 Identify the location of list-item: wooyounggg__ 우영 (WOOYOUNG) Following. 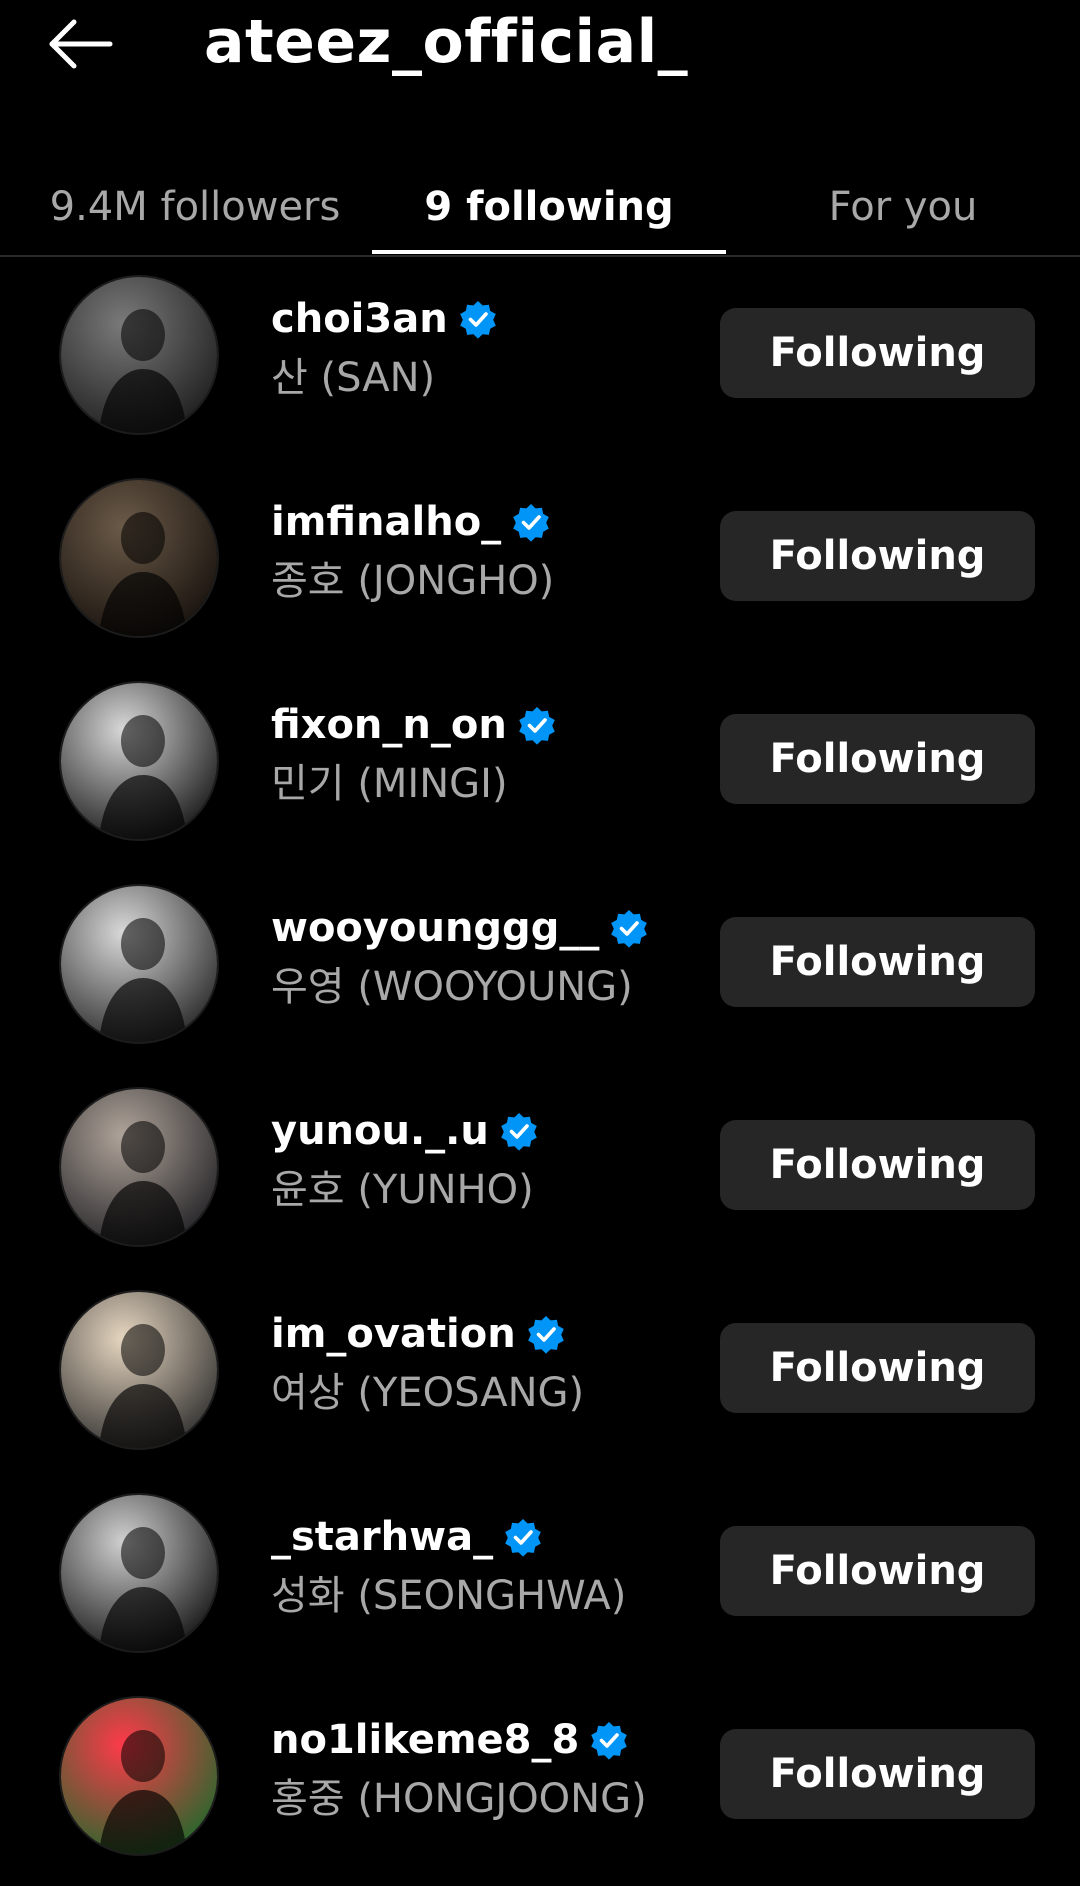
(540, 972).